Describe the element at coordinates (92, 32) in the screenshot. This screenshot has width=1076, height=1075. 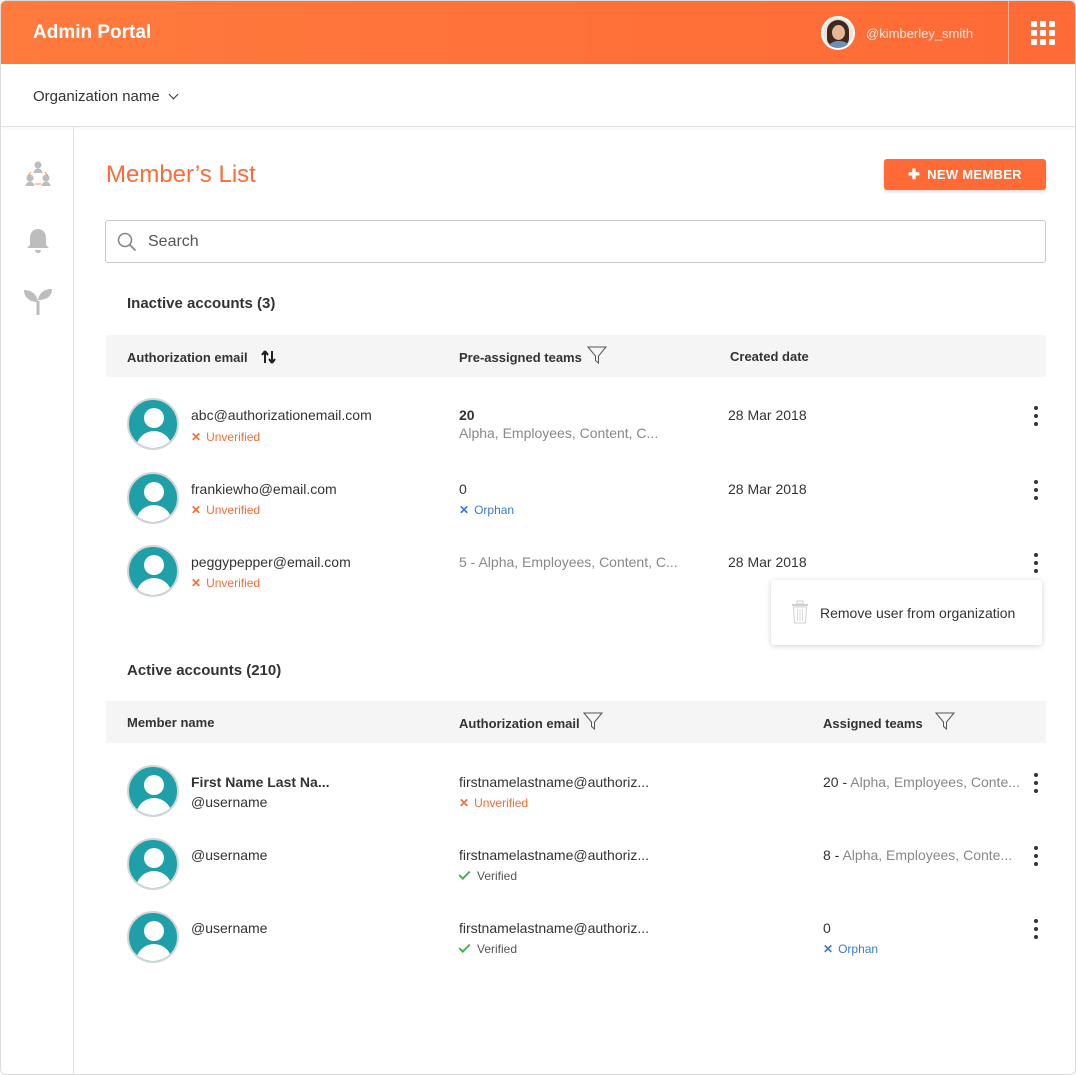
I see `app-title: Admin Portal` at that location.